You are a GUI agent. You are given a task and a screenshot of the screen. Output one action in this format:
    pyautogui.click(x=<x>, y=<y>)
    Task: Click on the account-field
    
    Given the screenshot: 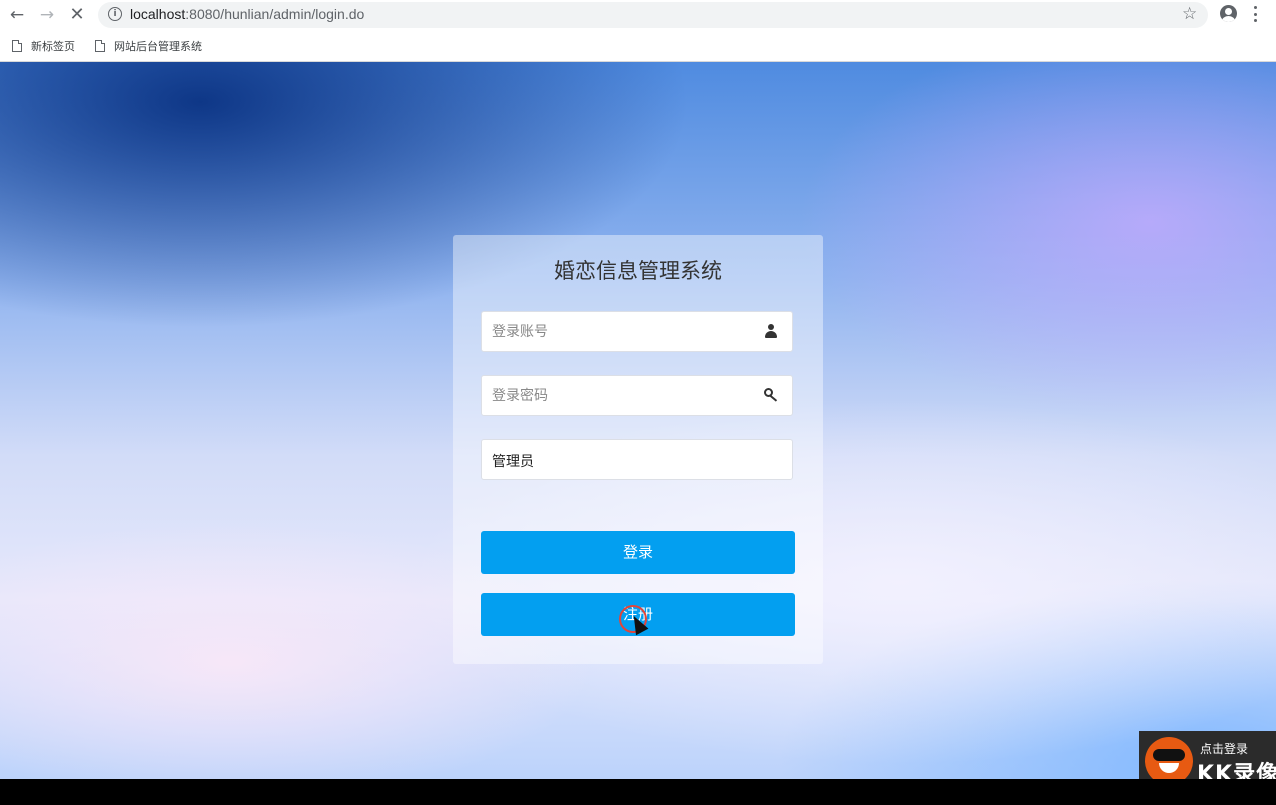 What is the action you would take?
    pyautogui.click(x=637, y=331)
    